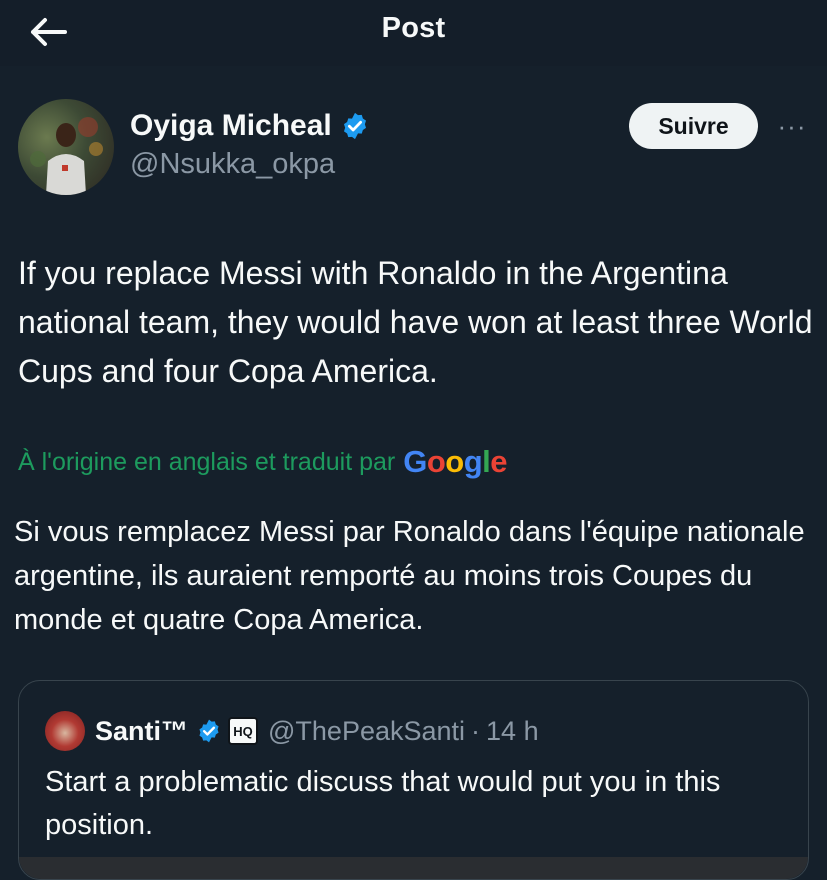 The width and height of the screenshot is (827, 880). I want to click on google-letter: G, so click(415, 461).